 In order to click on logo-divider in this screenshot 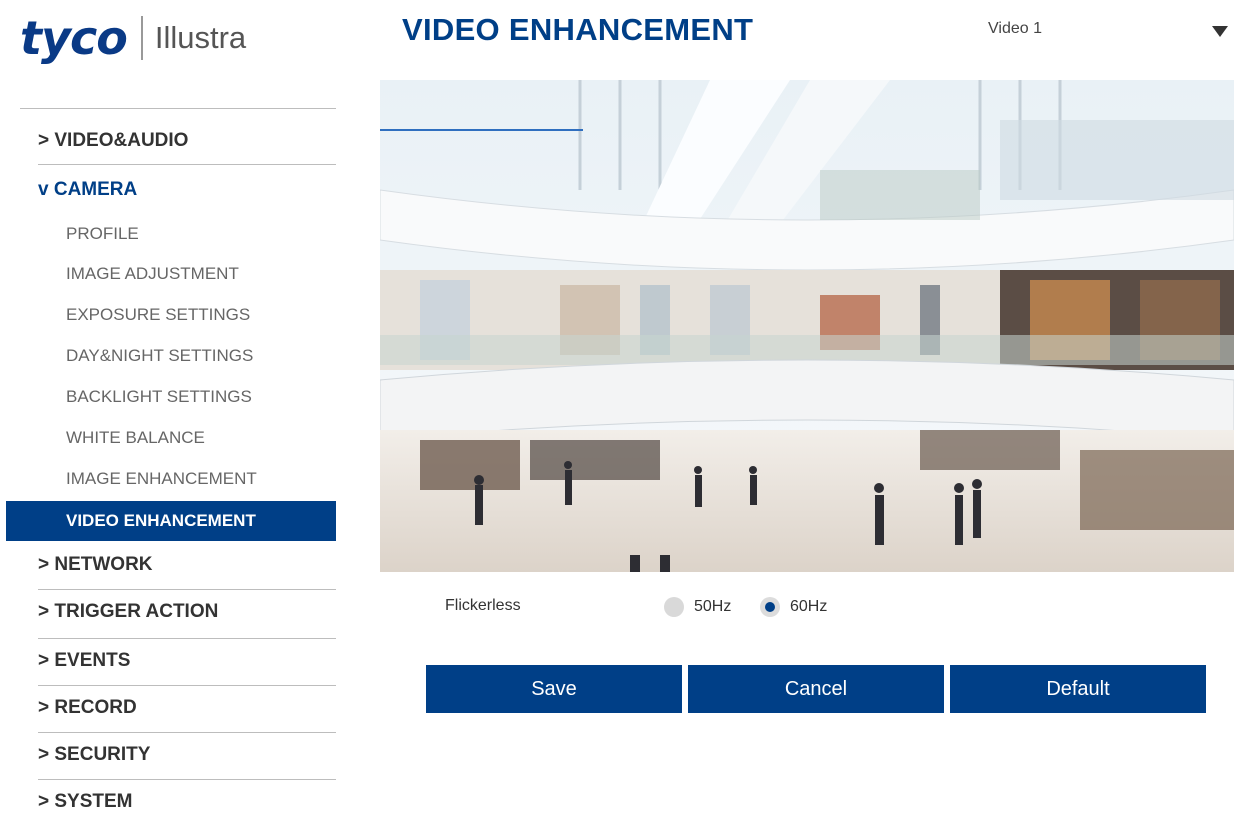, I will do `click(141, 38)`.